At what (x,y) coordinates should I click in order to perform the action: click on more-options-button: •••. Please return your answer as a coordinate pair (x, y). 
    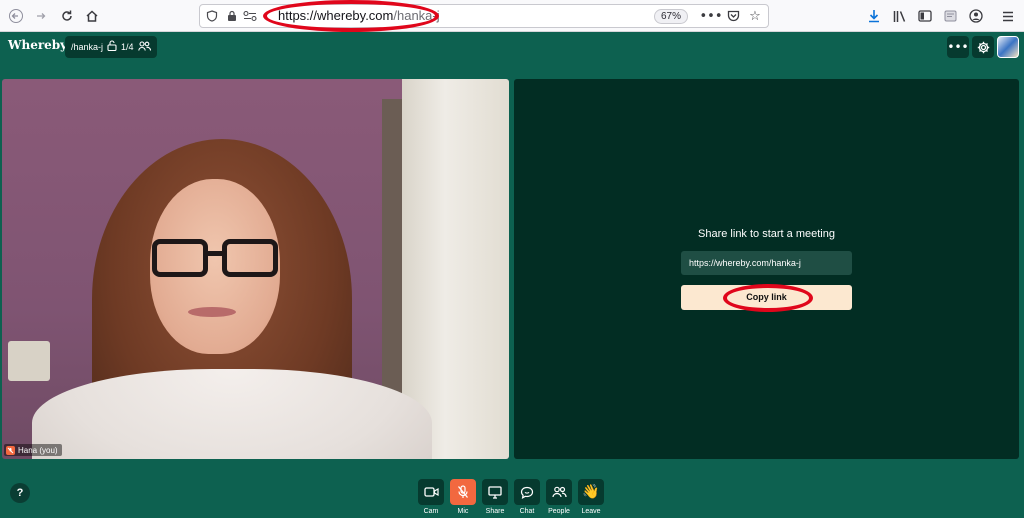
    Looking at the image, I should click on (958, 47).